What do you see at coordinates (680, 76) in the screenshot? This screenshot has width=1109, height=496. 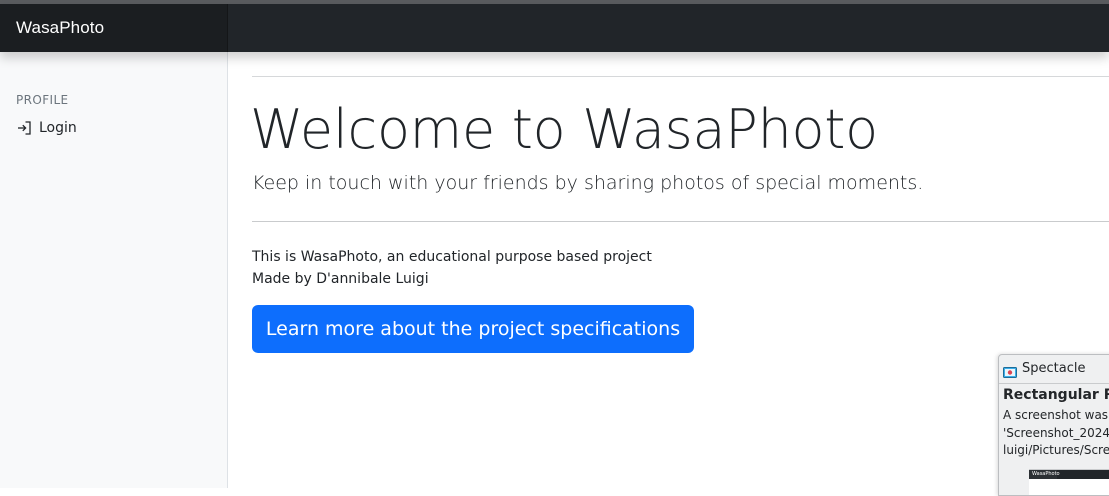 I see `divider-top` at bounding box center [680, 76].